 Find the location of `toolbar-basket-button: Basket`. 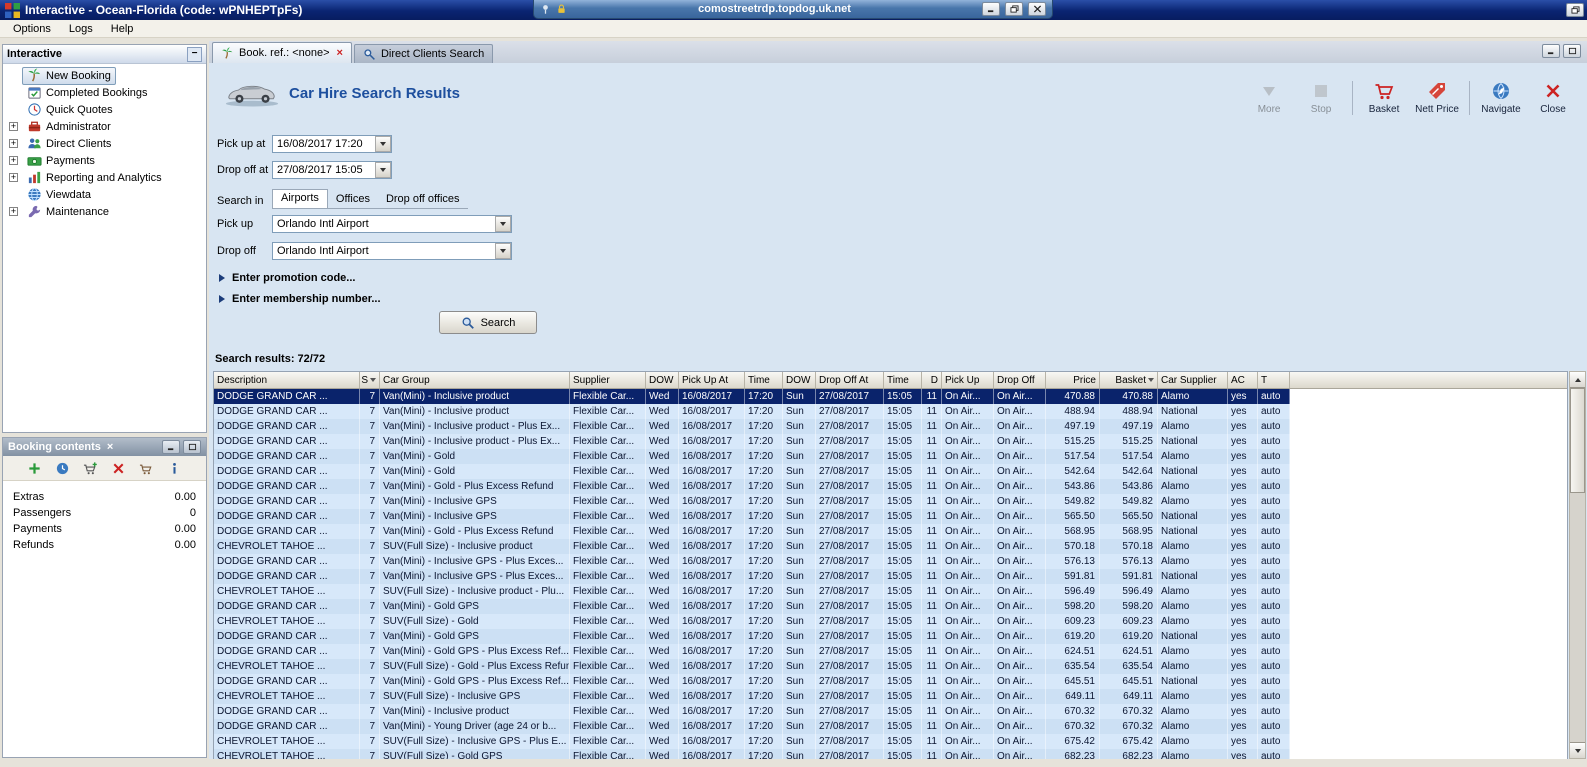

toolbar-basket-button: Basket is located at coordinates (1384, 98).